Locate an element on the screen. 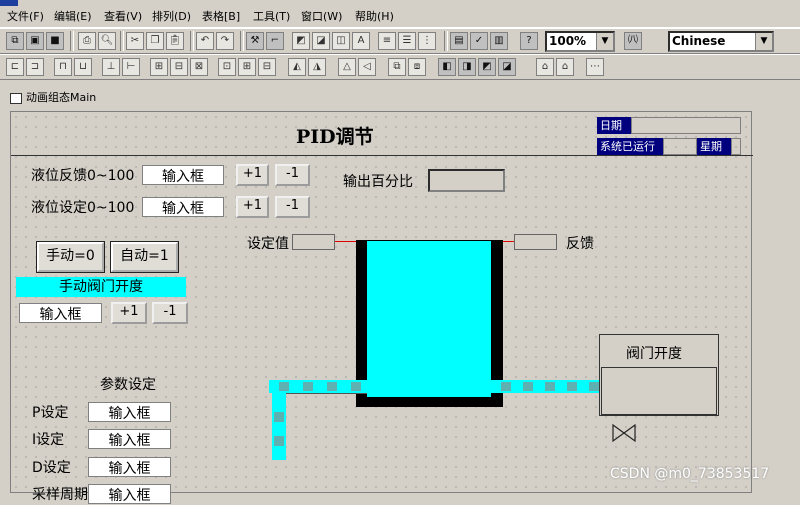 The height and width of the screenshot is (505, 800). line-color-icon: ◫ is located at coordinates (341, 41).